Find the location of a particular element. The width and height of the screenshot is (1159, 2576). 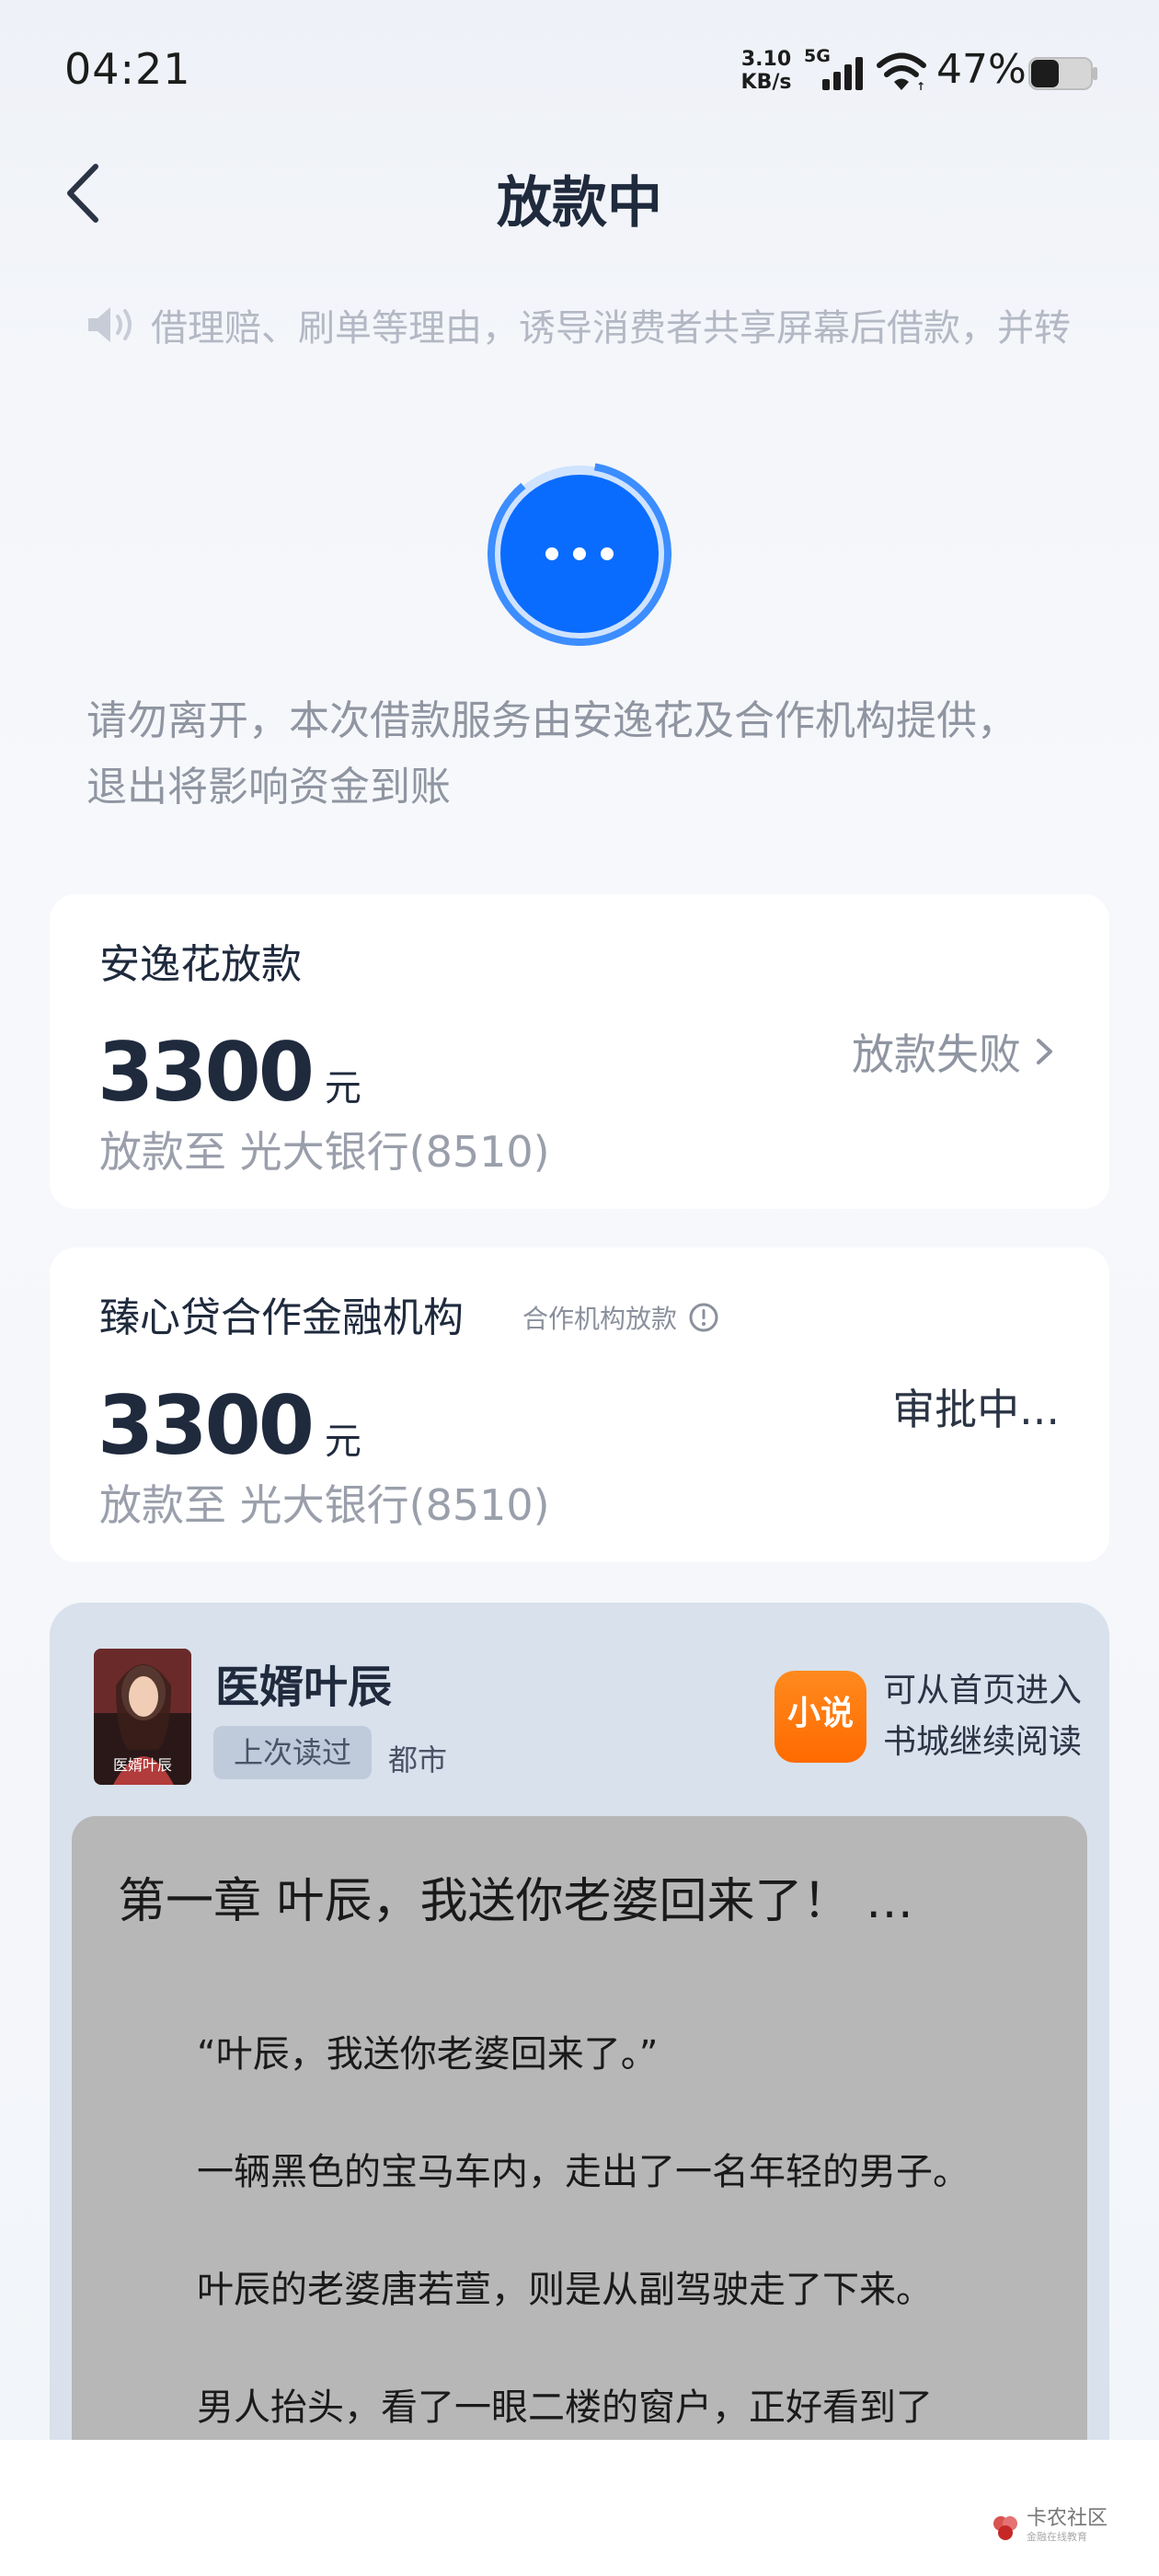

loading-dots-icon is located at coordinates (579, 554).